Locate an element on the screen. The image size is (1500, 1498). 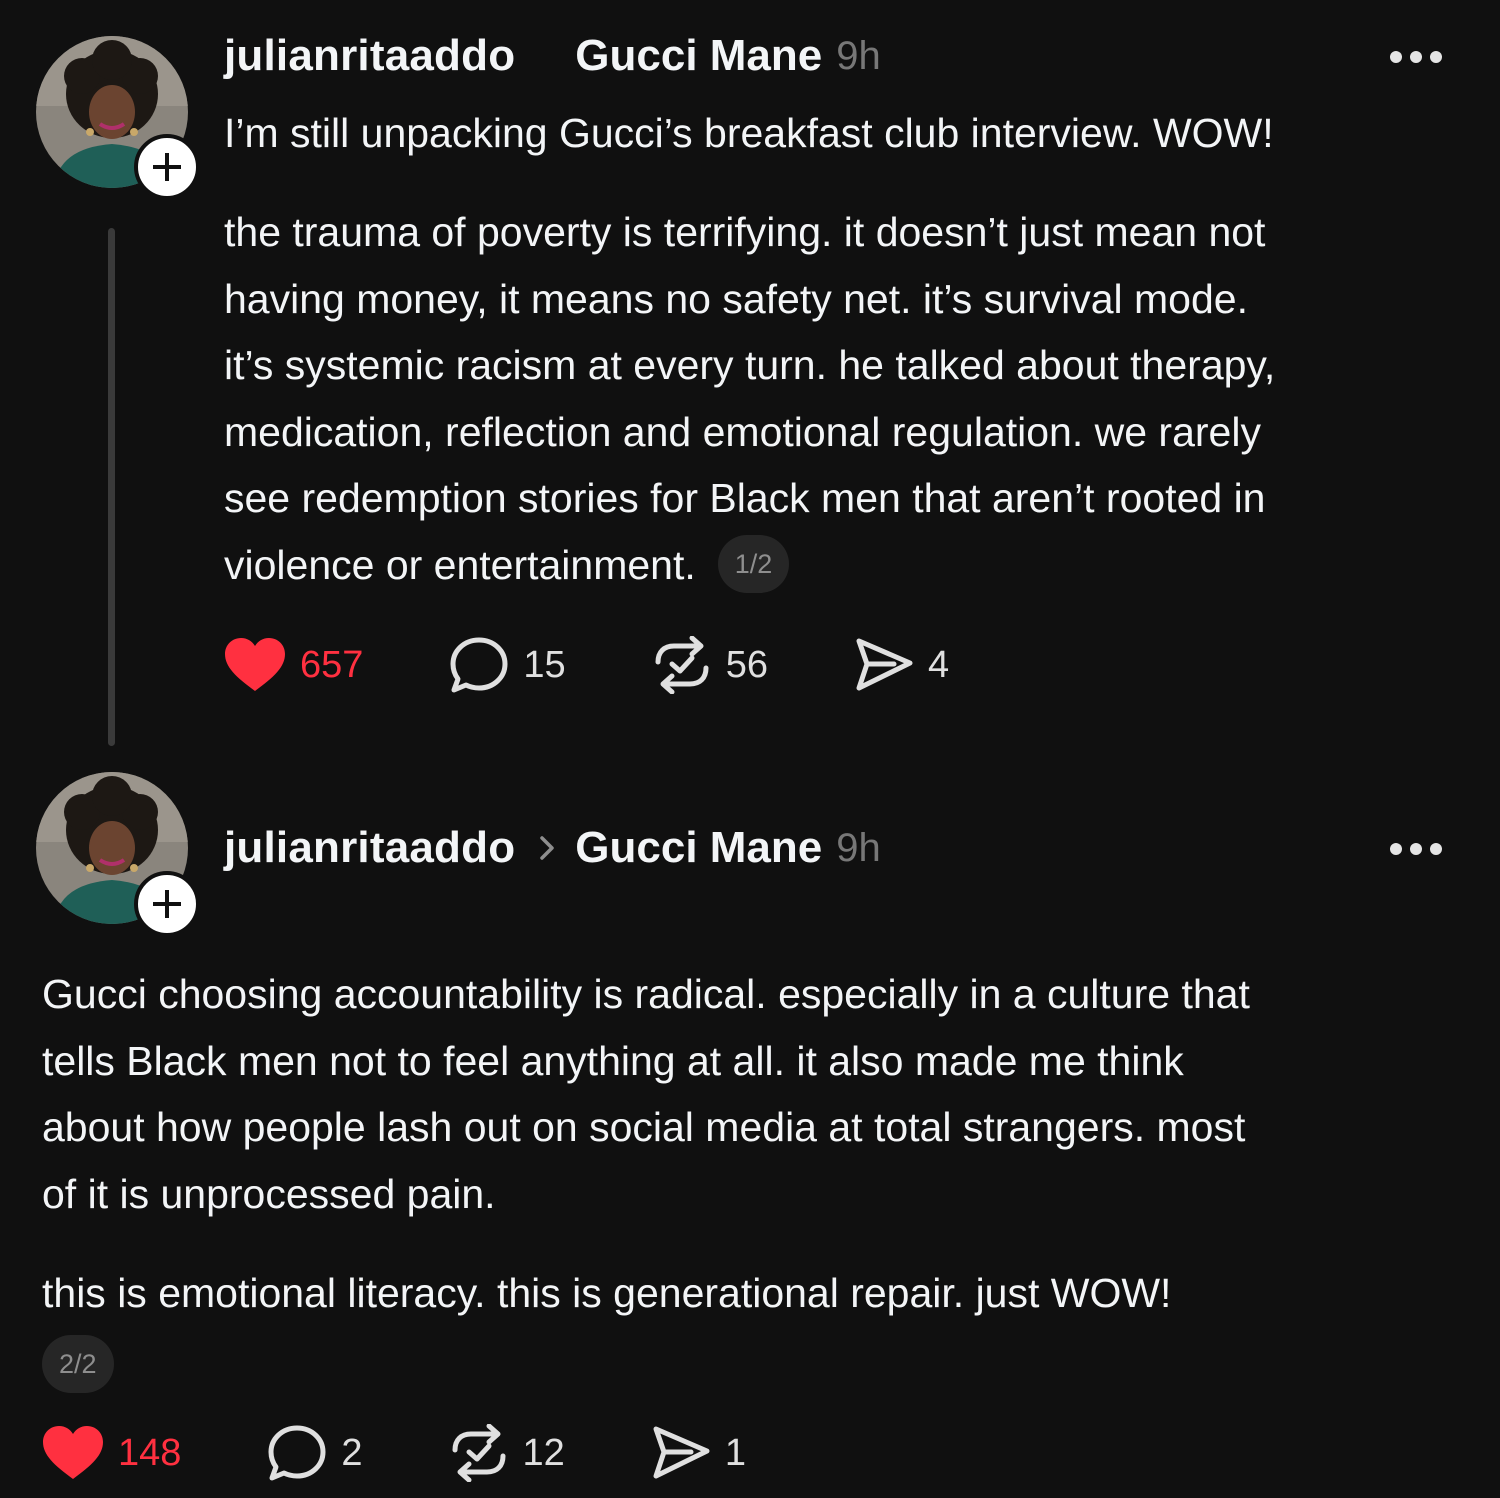
page-indicator: 2/2 is located at coordinates (78, 1364).